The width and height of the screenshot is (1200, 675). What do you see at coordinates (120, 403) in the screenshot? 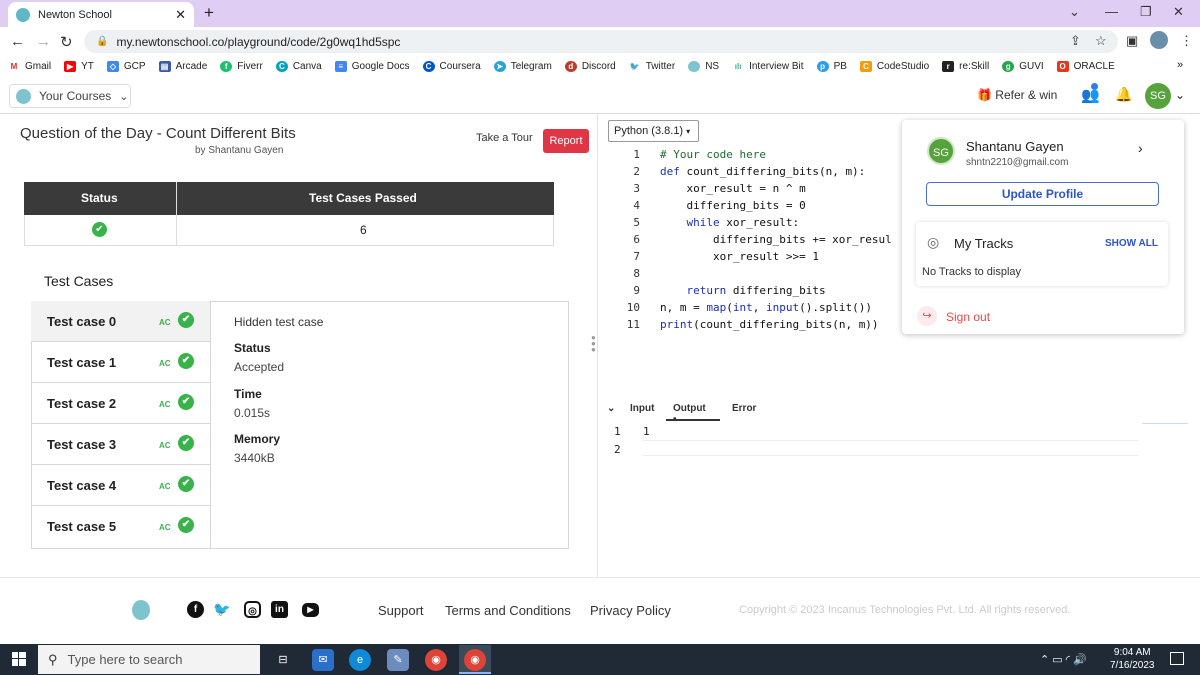
I see `test-case-item: Test case 2 AC ✔` at bounding box center [120, 403].